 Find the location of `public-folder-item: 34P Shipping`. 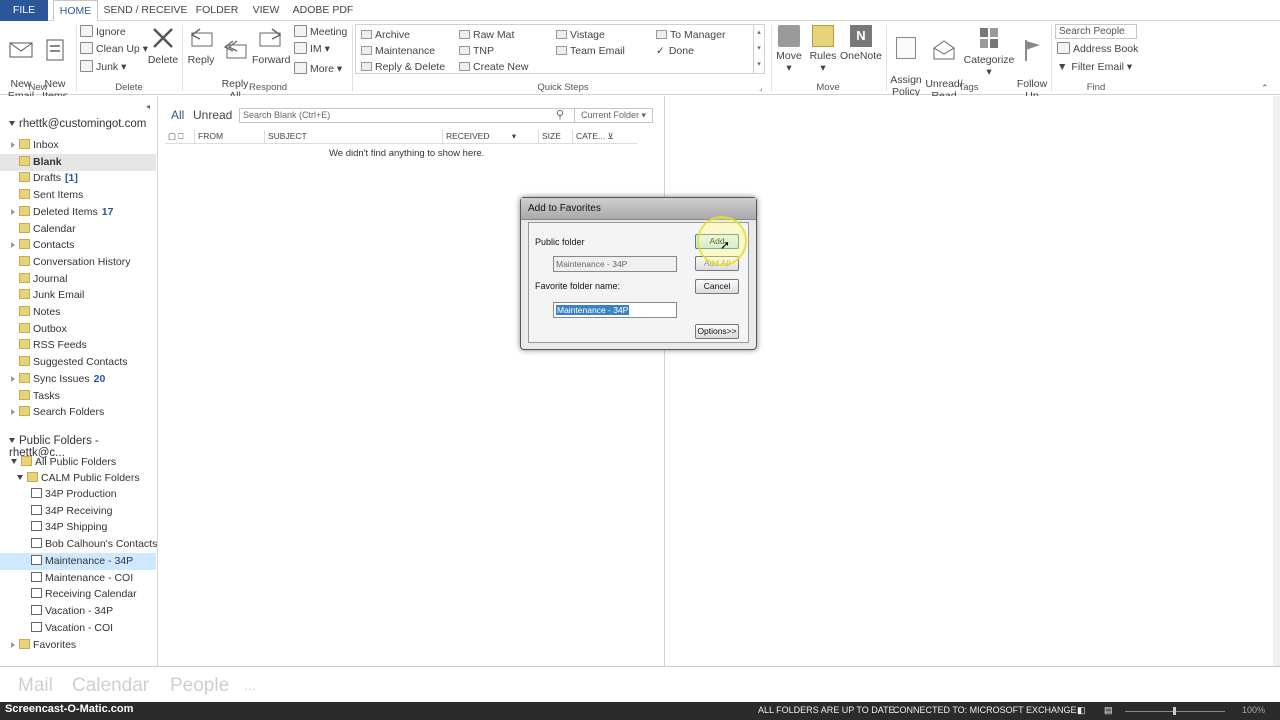

public-folder-item: 34P Shipping is located at coordinates (78, 527).